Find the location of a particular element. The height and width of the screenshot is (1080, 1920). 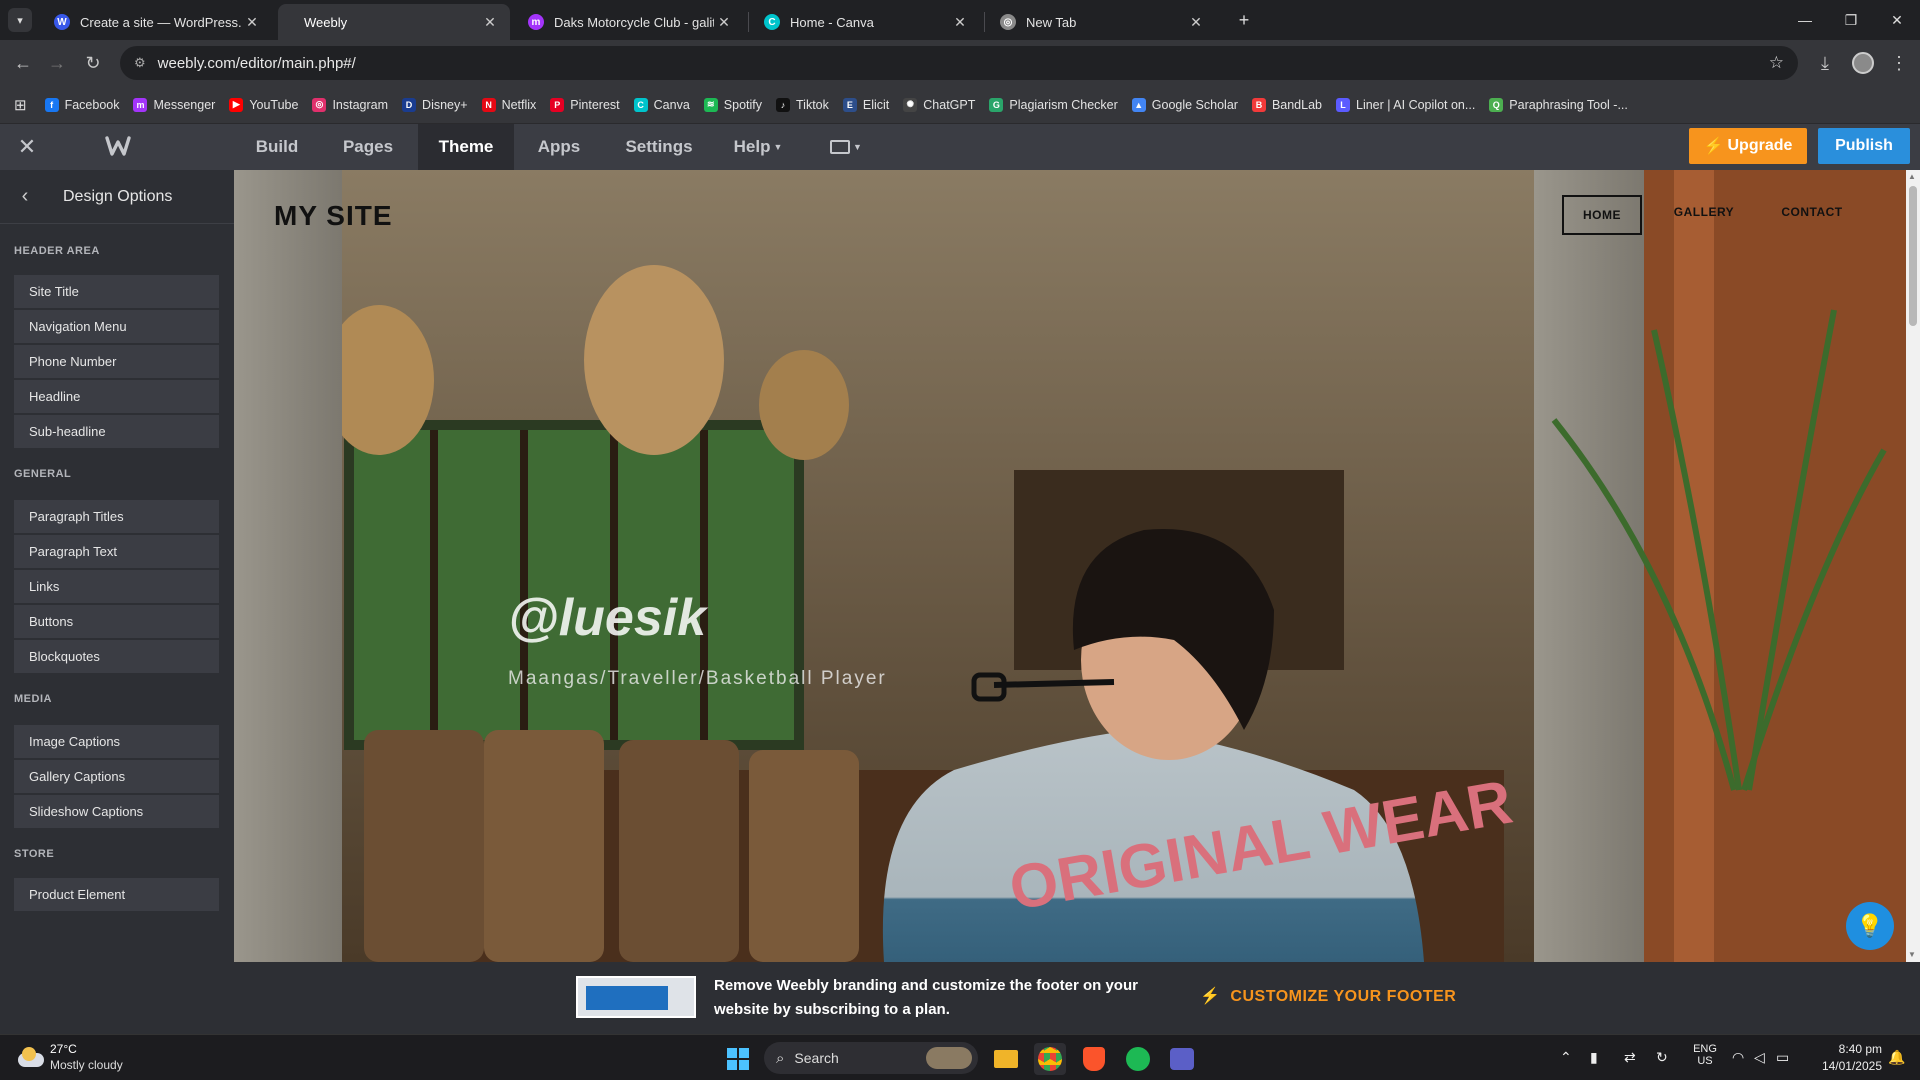

profile-avatar is located at coordinates (1863, 63).